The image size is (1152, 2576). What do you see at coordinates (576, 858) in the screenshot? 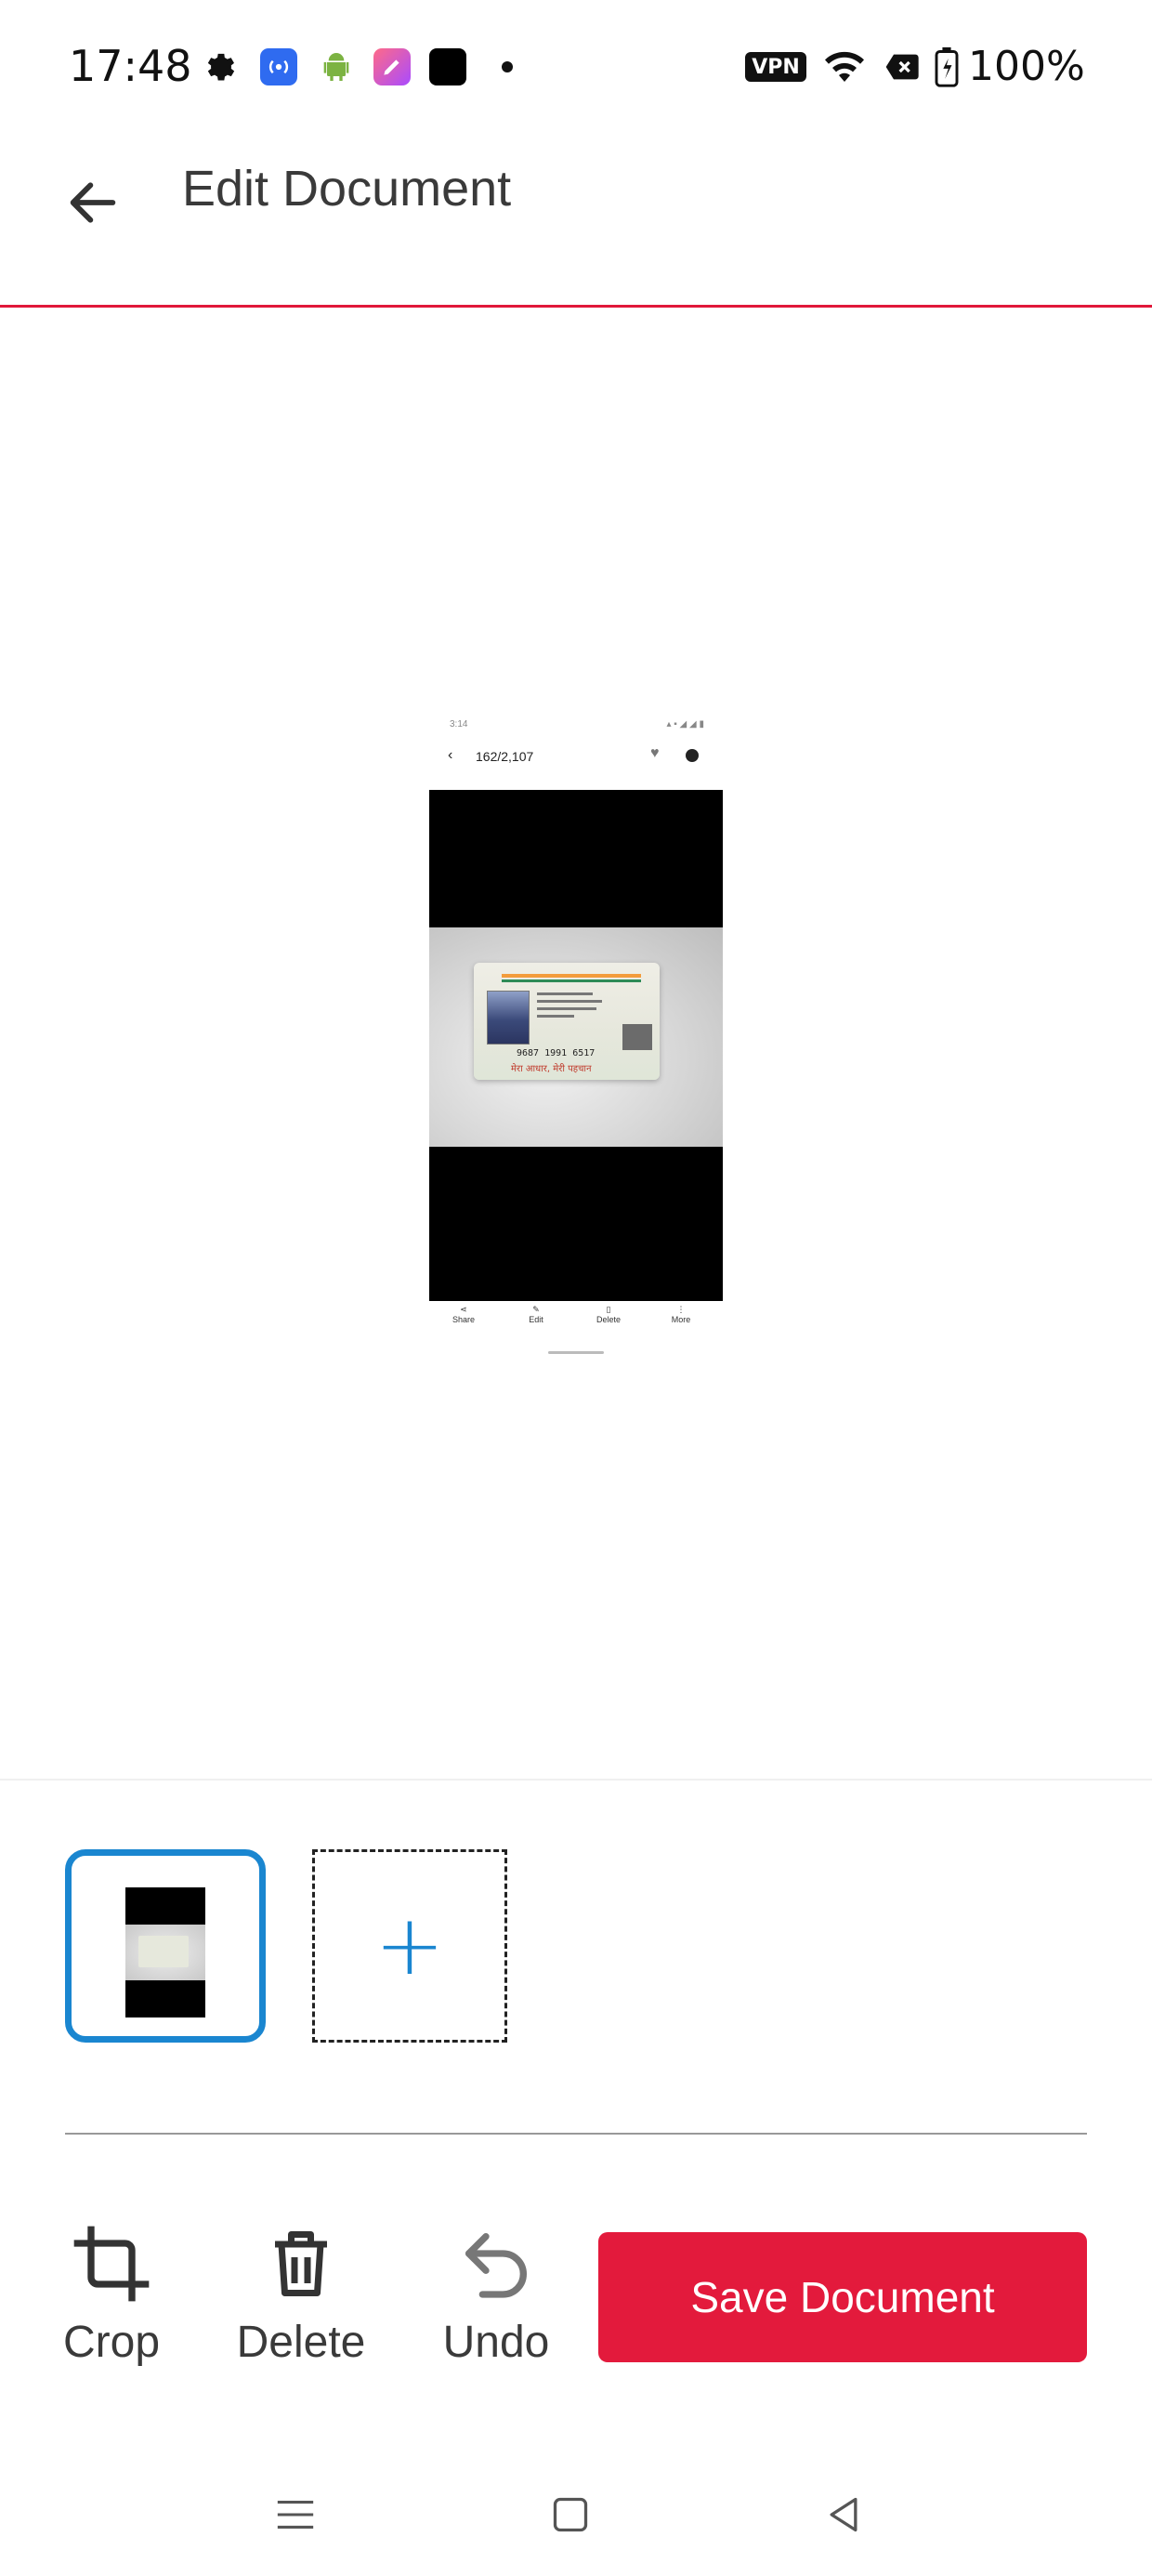
I see `preview-photo-black-top` at bounding box center [576, 858].